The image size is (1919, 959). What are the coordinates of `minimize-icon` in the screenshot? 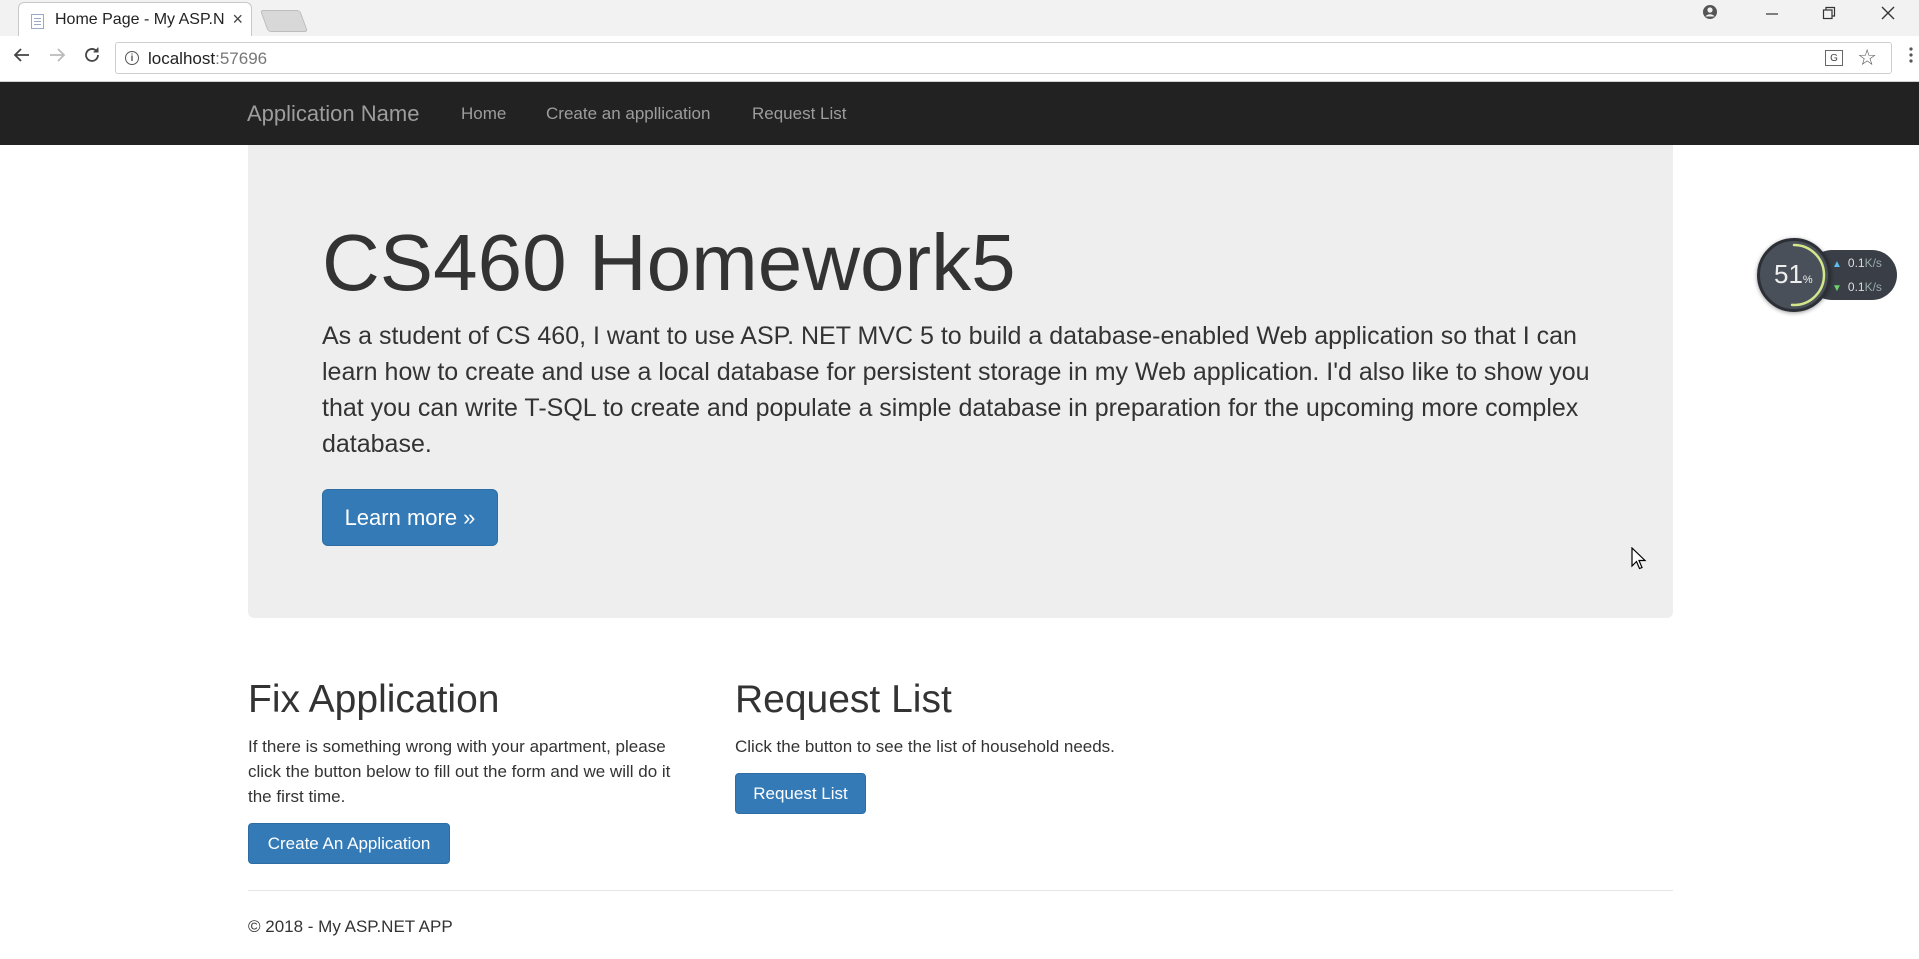 It's located at (1772, 14).